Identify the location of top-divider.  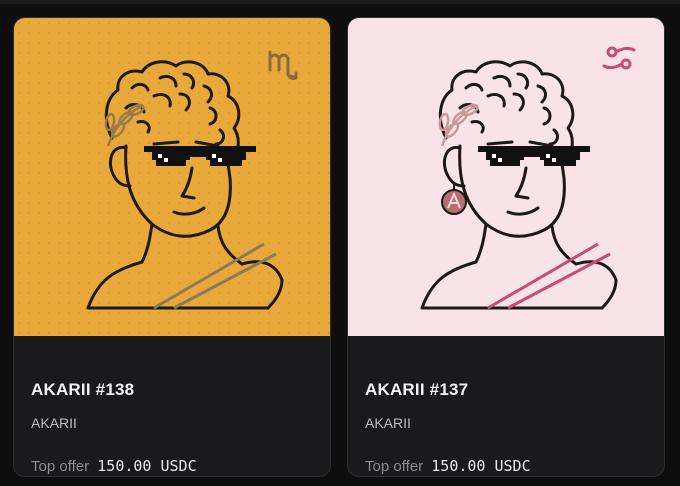
(340, 2).